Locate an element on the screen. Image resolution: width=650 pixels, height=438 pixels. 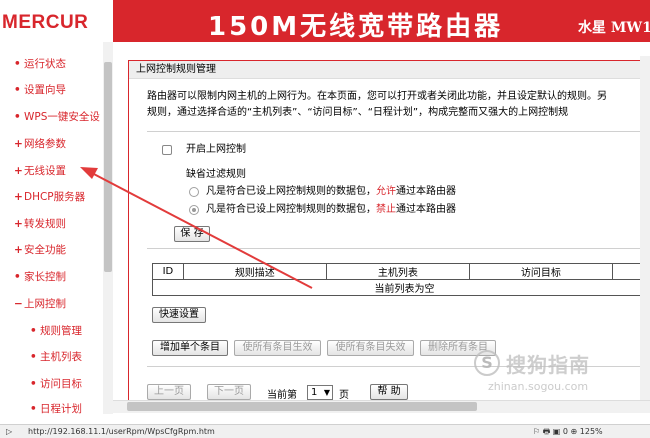
column-header-description: 规则描述 is located at coordinates (254, 271).